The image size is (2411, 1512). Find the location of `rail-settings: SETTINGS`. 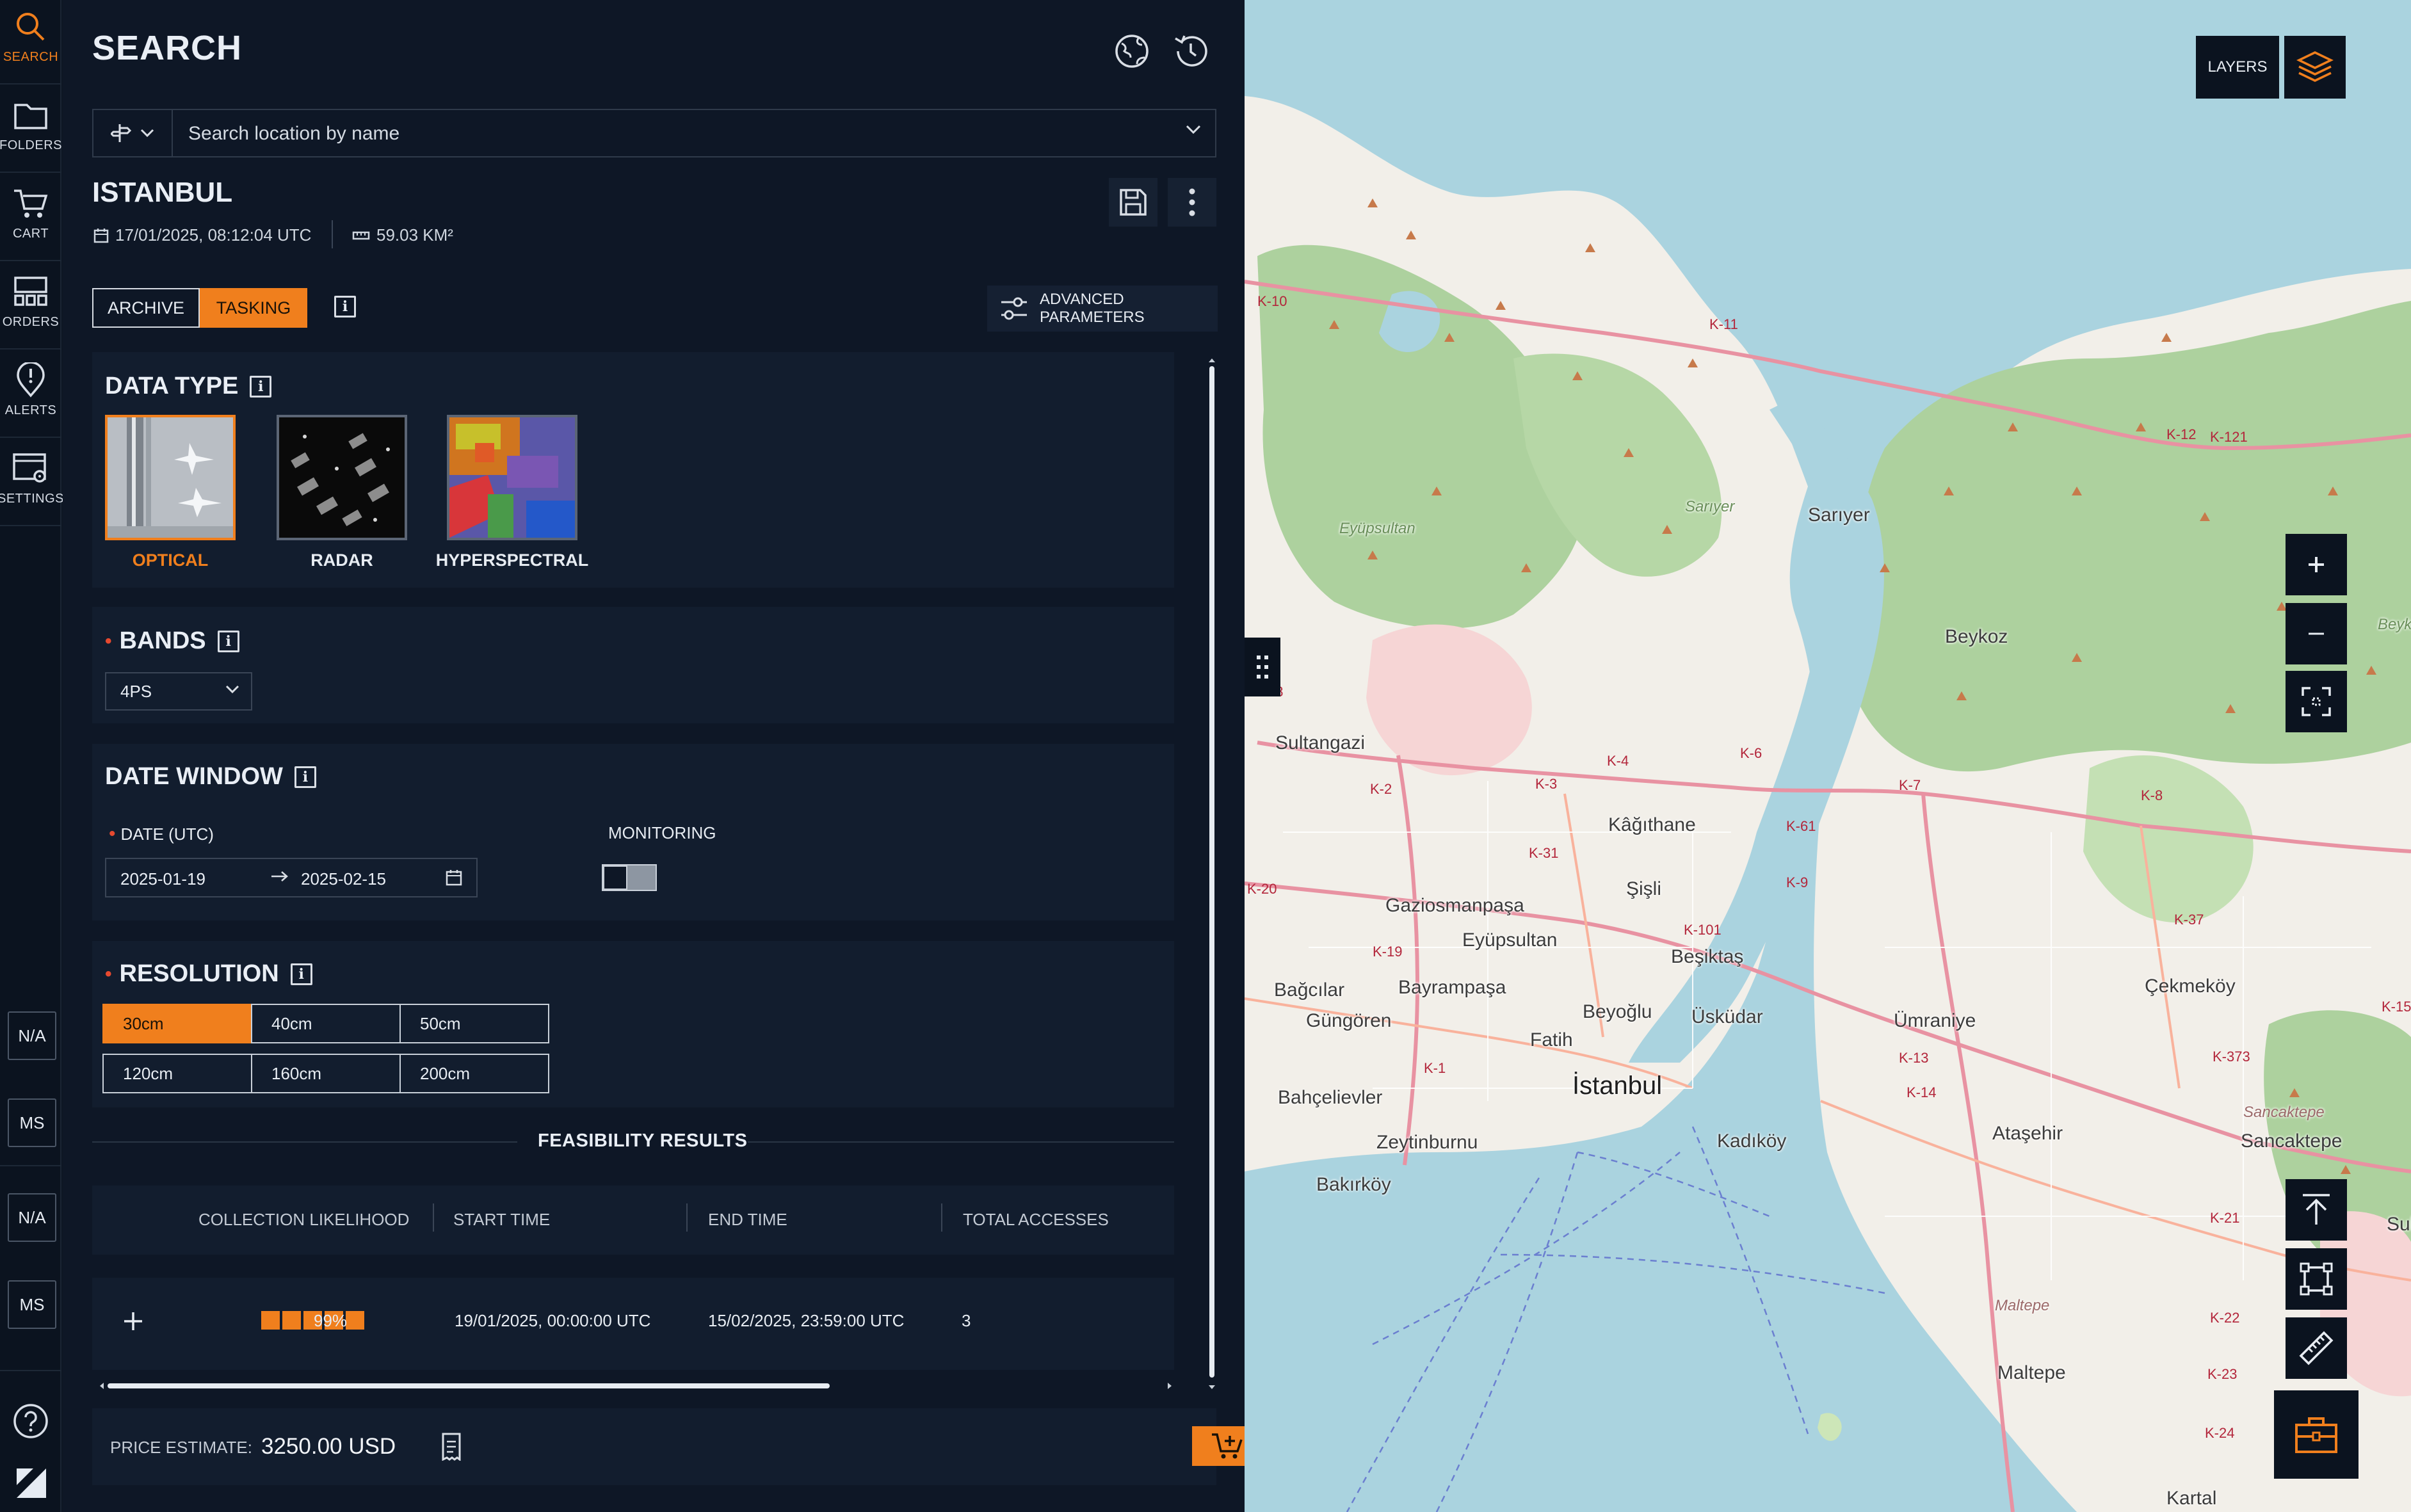

rail-settings: SETTINGS is located at coordinates (32, 484).